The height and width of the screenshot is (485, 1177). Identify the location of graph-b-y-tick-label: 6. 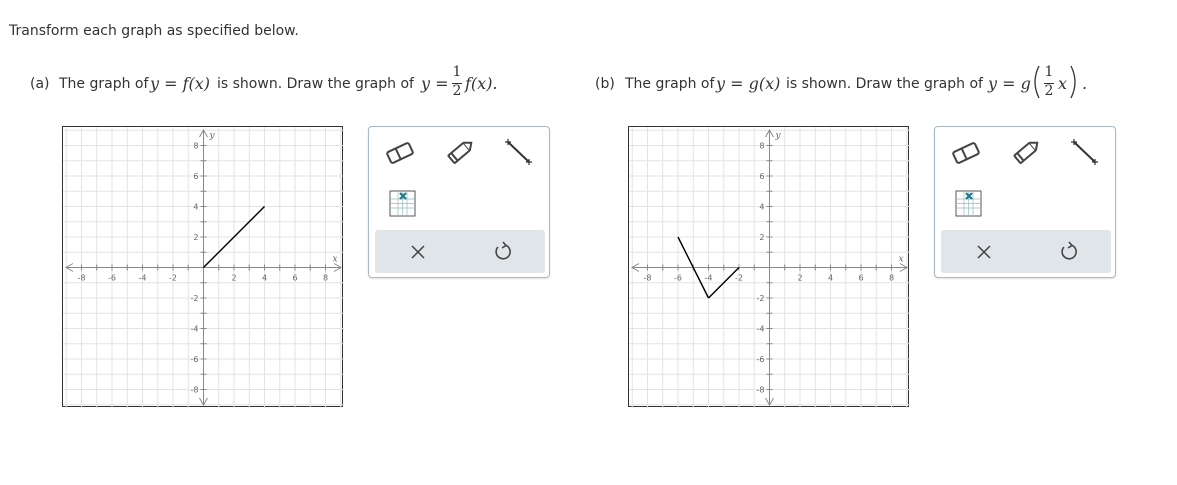
(761, 176).